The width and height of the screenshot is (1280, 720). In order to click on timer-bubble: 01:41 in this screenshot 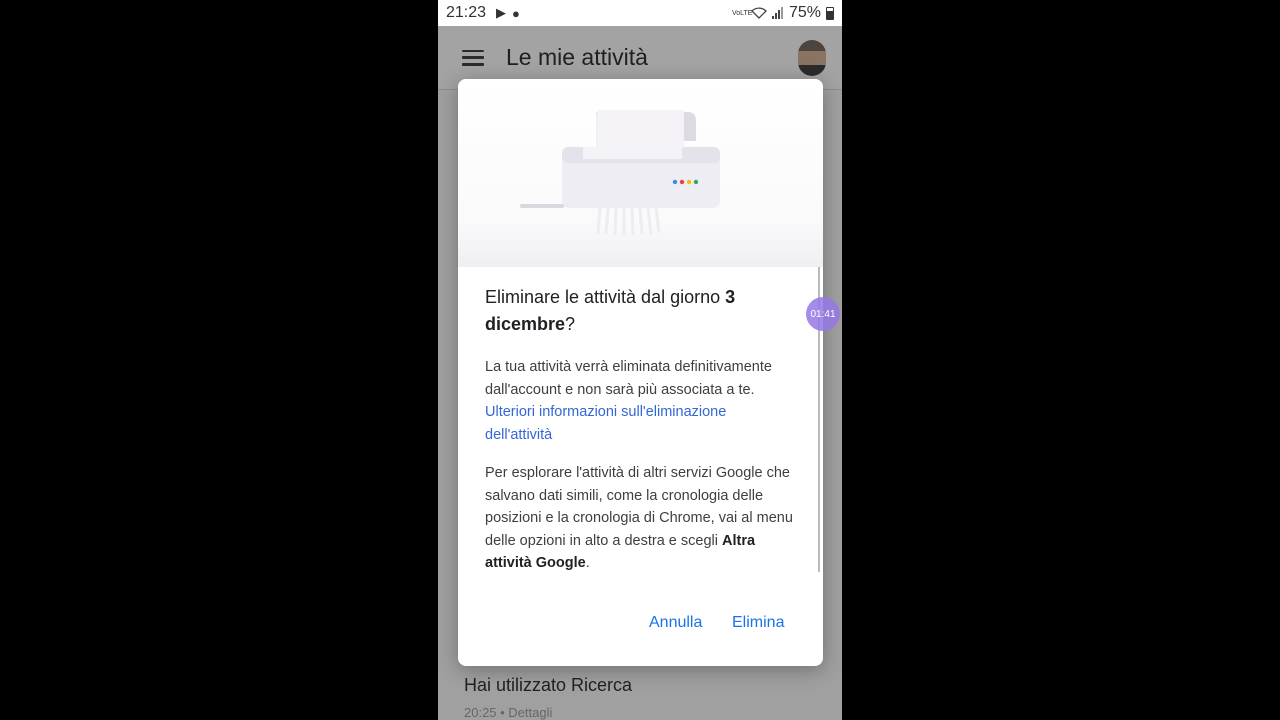, I will do `click(823, 314)`.